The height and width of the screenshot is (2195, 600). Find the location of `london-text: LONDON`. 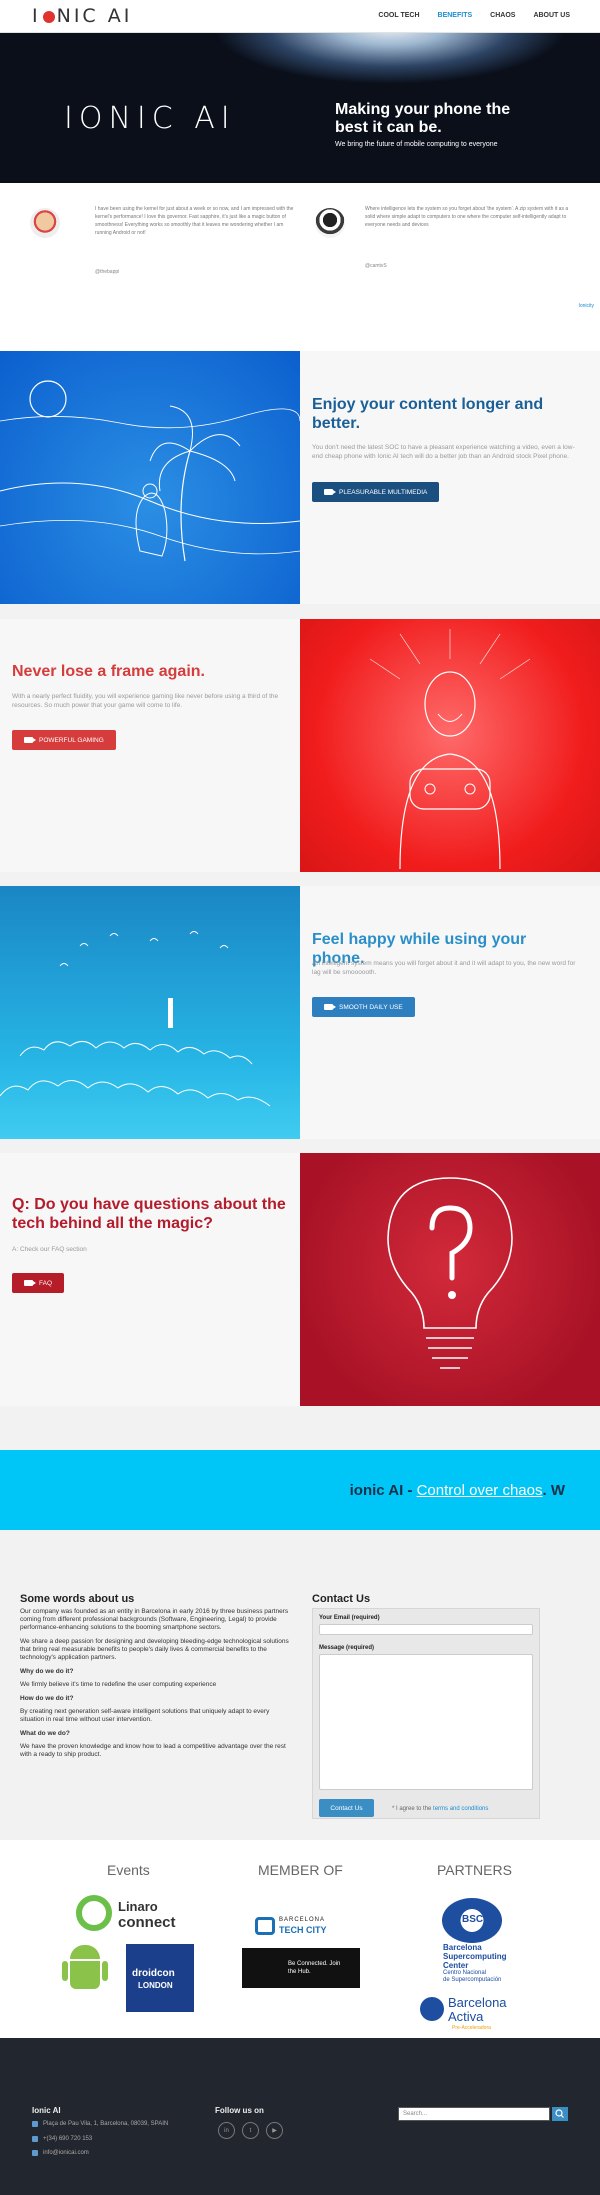

london-text: LONDON is located at coordinates (155, 1985).